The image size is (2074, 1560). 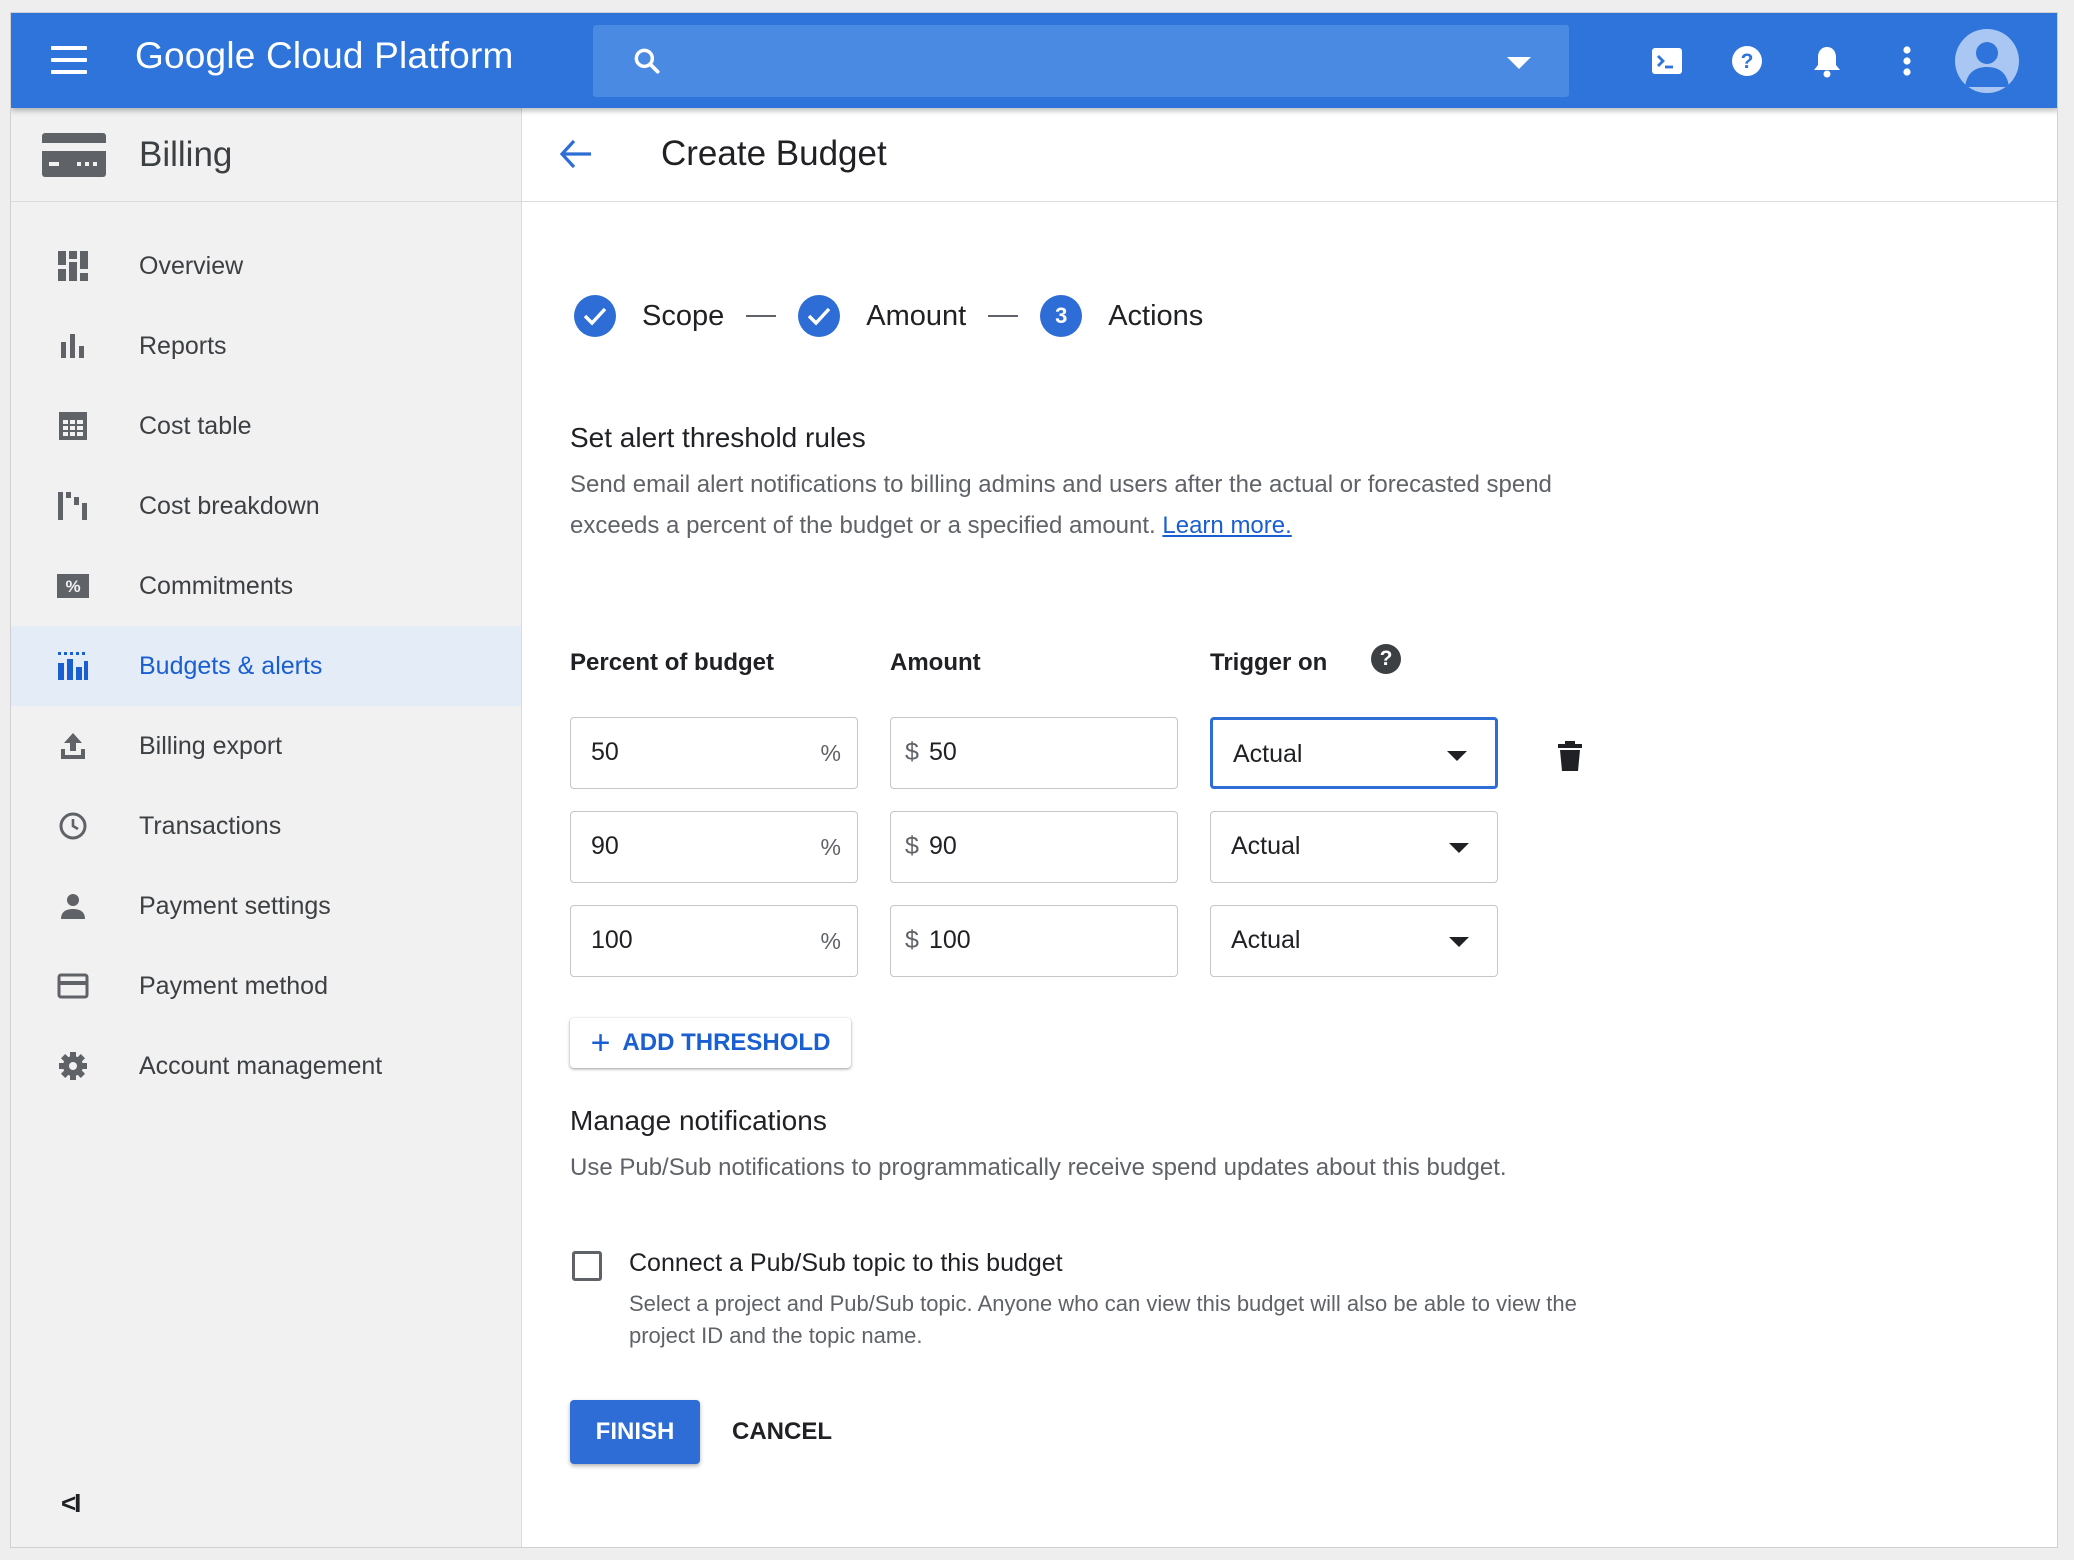 What do you see at coordinates (683, 316) in the screenshot?
I see `step-scope: Scope` at bounding box center [683, 316].